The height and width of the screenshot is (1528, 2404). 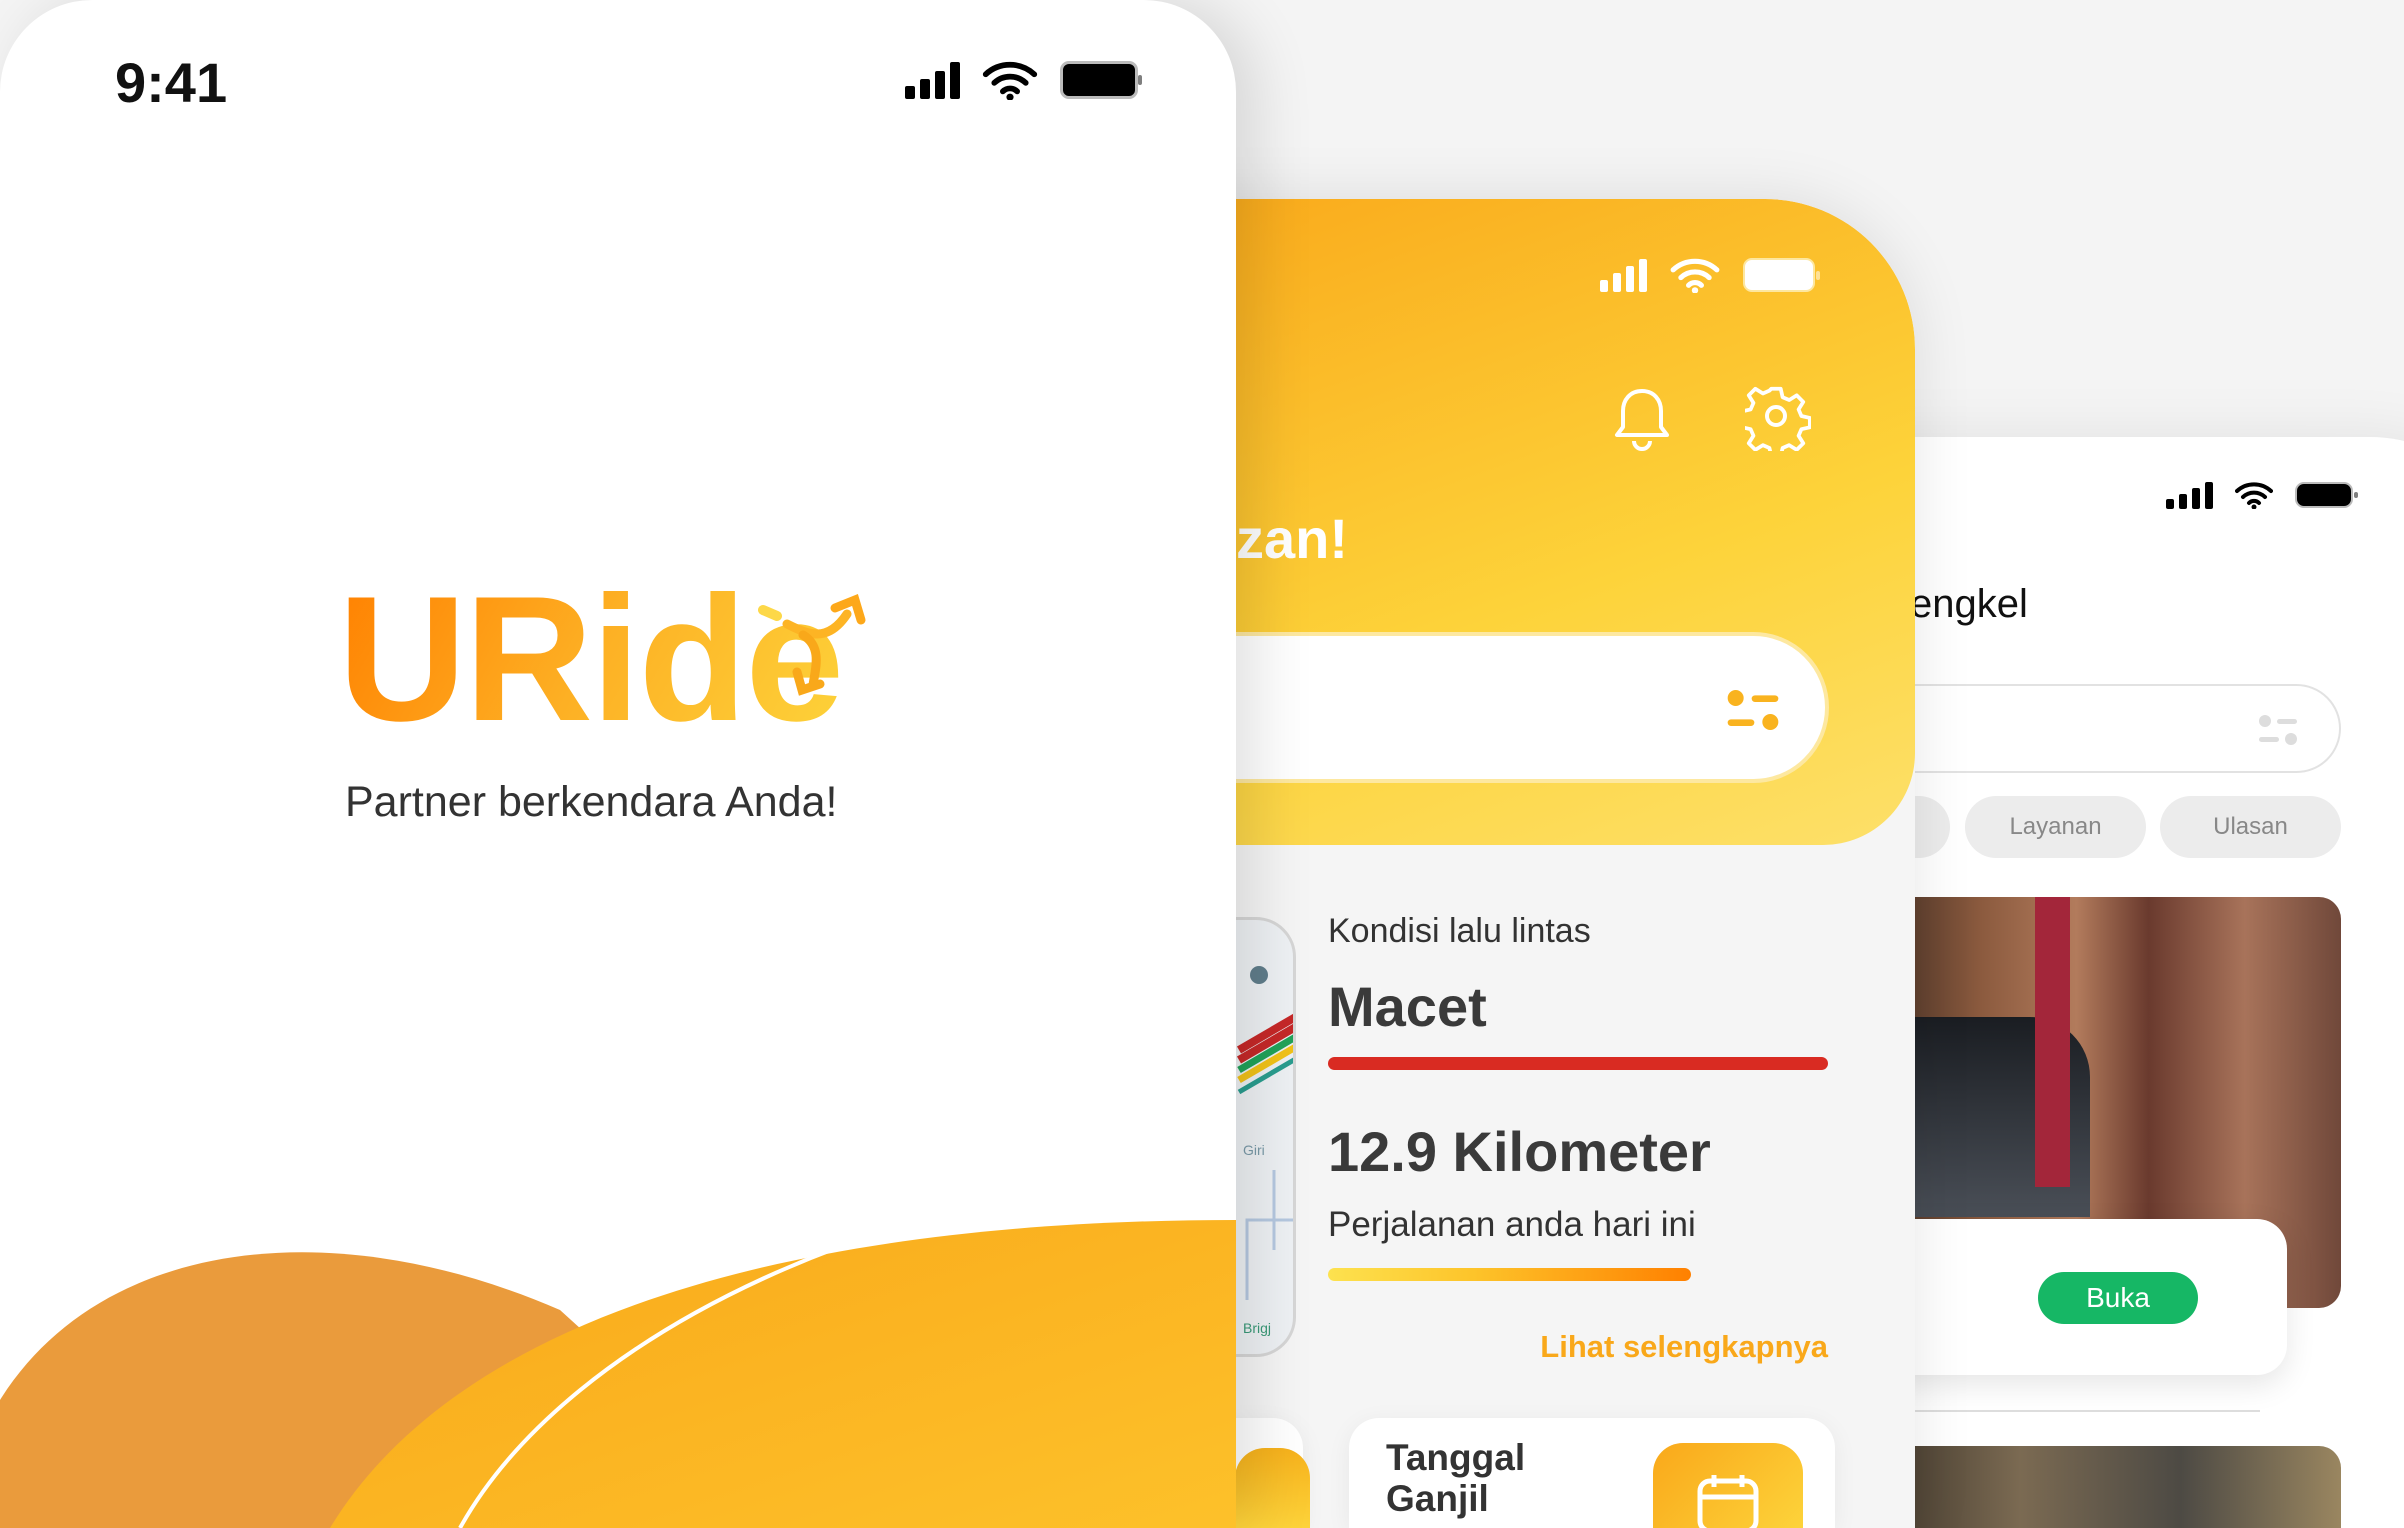 What do you see at coordinates (1257, 1328) in the screenshot?
I see `map-label: Brigj` at bounding box center [1257, 1328].